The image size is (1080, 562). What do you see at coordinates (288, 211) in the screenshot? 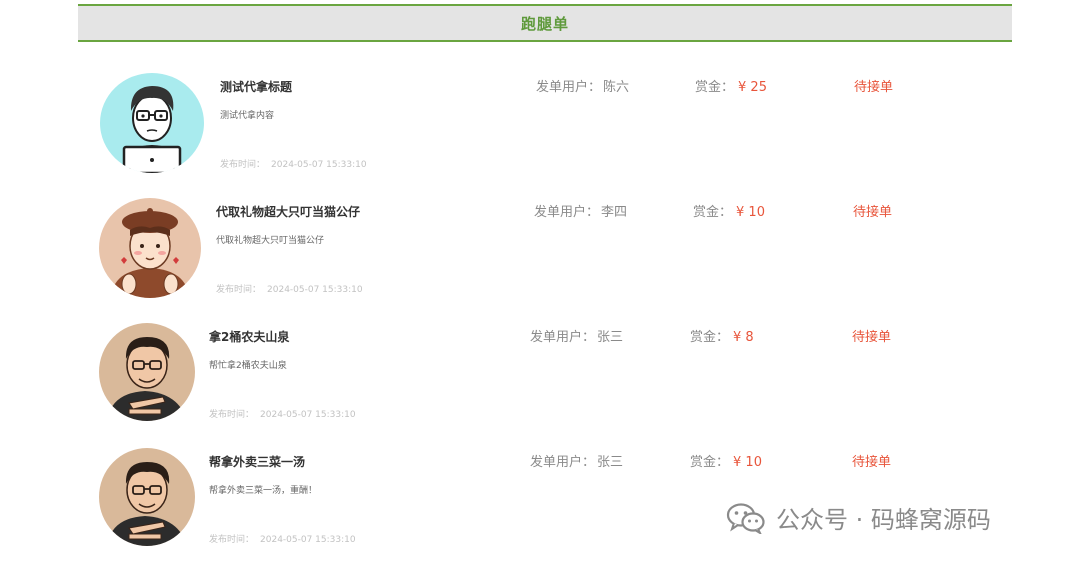
I see `order-title: 代取礼物超大只叮当猫公仔` at bounding box center [288, 211].